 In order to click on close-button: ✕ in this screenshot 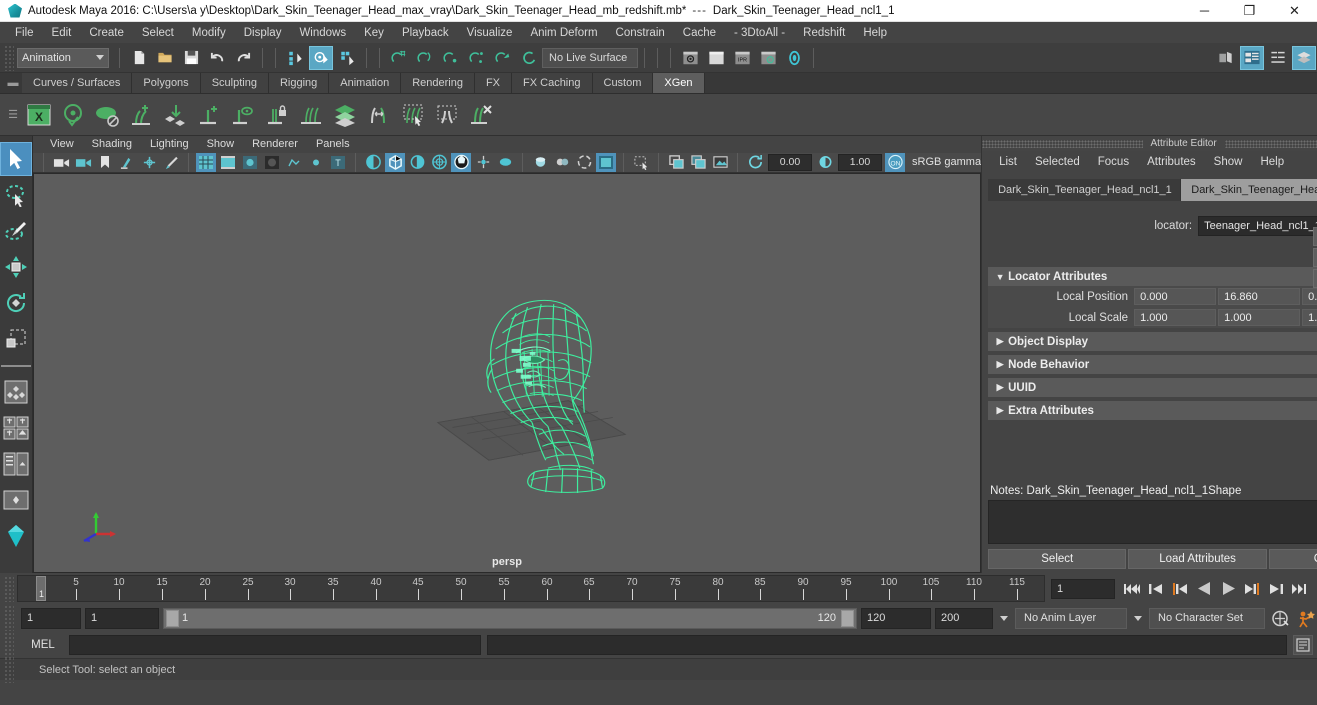, I will do `click(1294, 11)`.